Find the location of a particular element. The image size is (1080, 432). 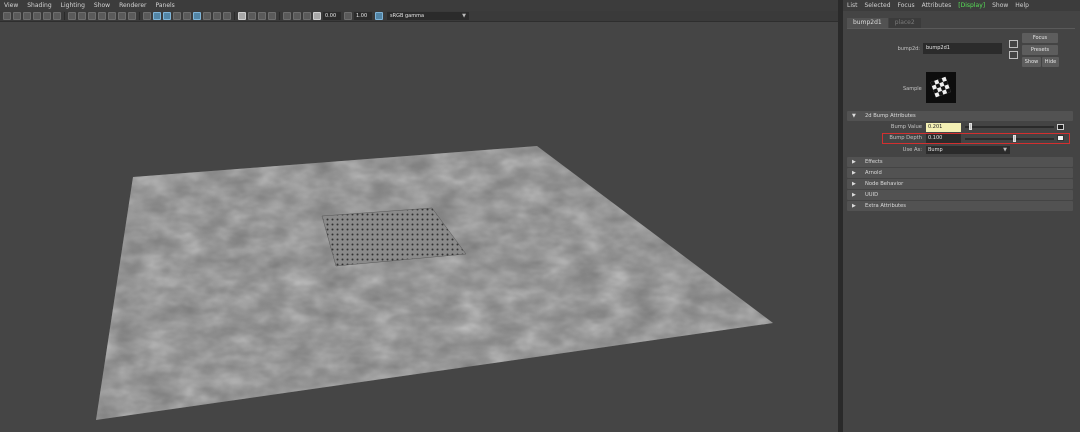

presets-button: Presets is located at coordinates (1040, 50).